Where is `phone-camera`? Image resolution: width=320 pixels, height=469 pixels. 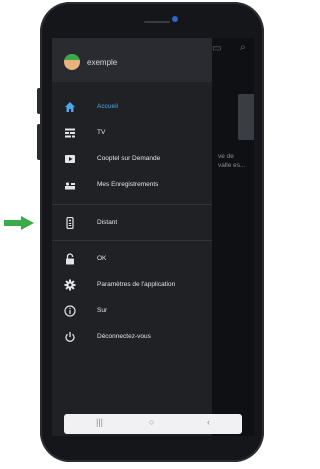 phone-camera is located at coordinates (175, 19).